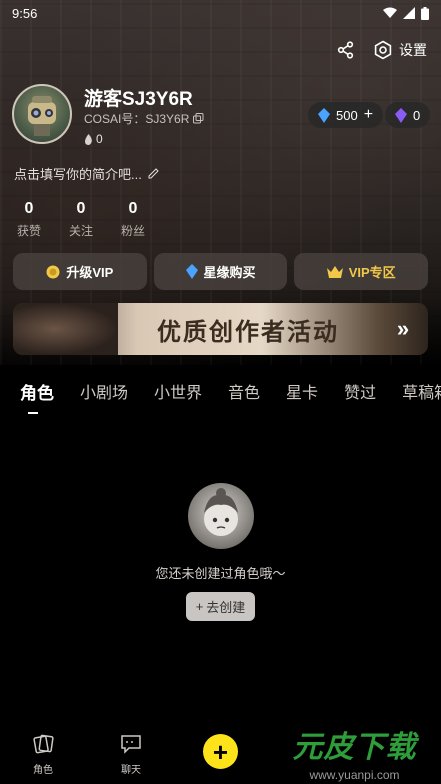 The width and height of the screenshot is (441, 784). I want to click on creator-event-banner: 优质创作者活动 », so click(220, 329).